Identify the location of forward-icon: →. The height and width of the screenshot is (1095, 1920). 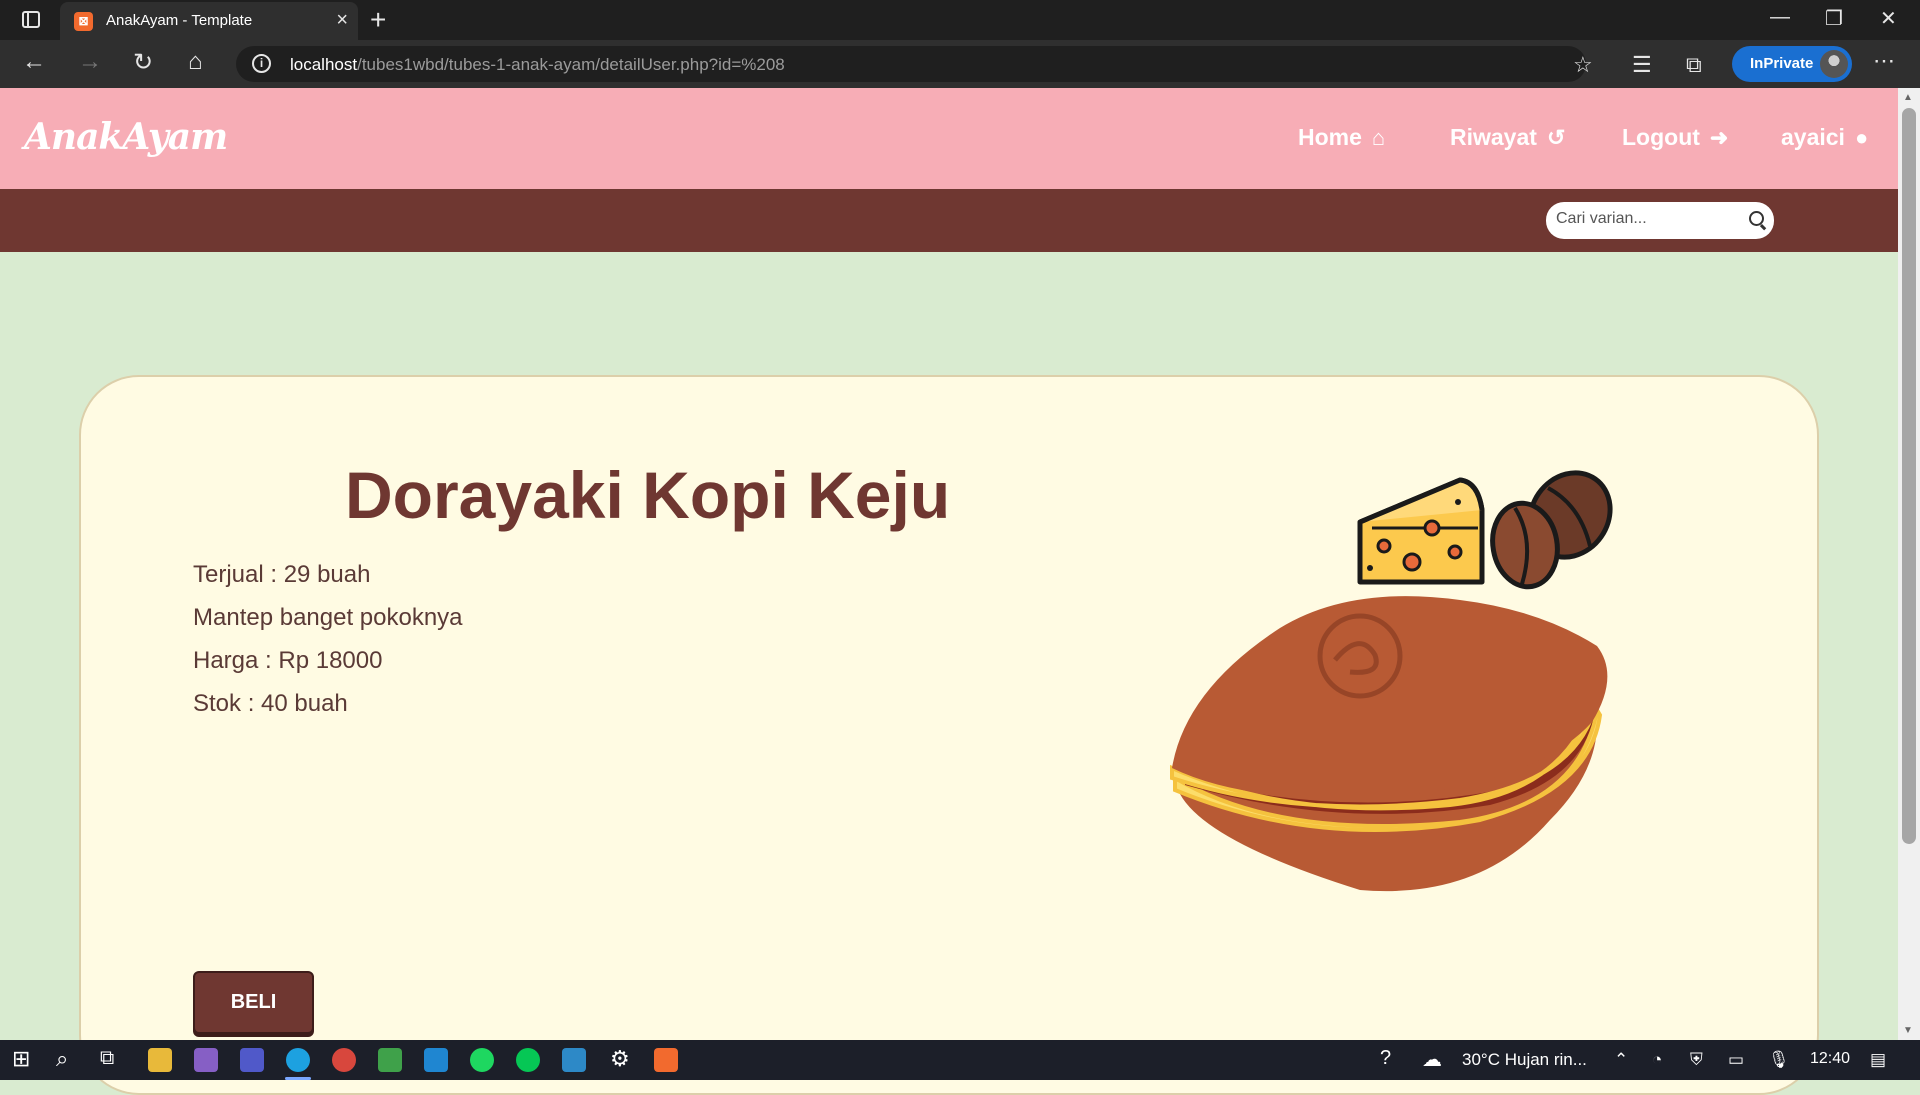
(90, 62).